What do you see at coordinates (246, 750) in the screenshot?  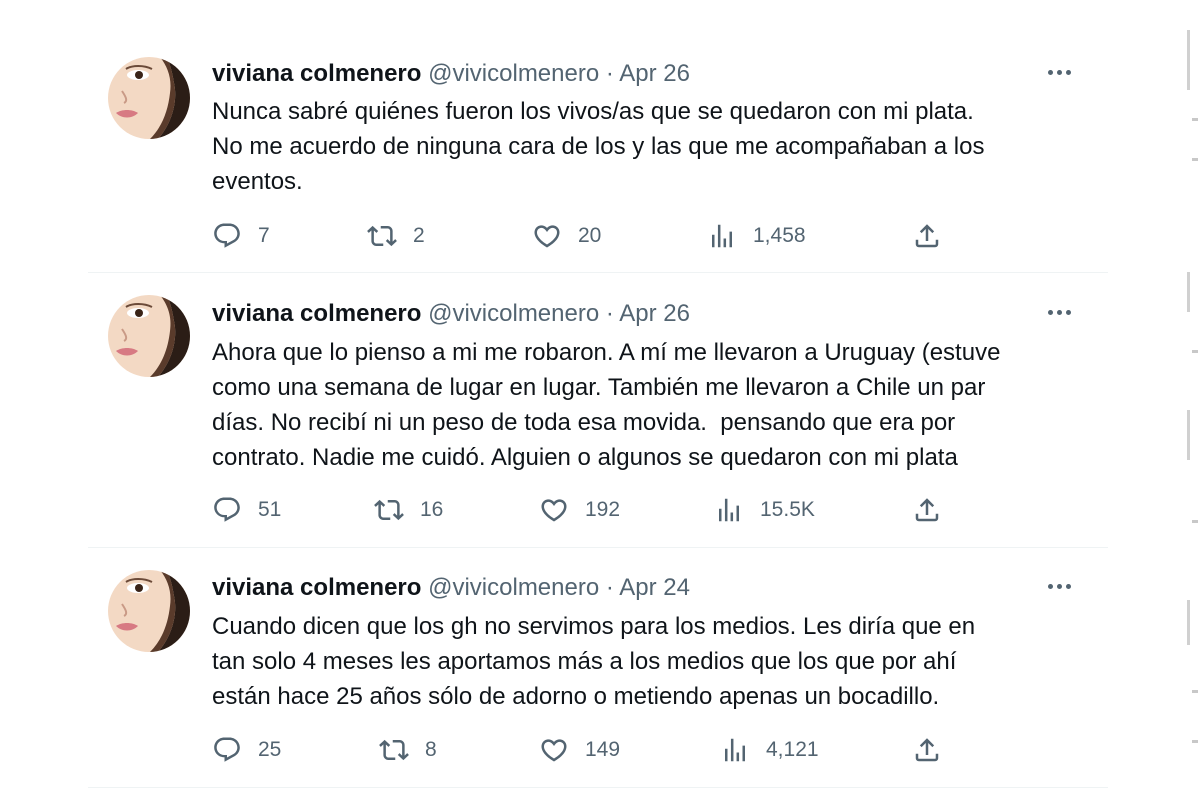 I see `reply-button: 25` at bounding box center [246, 750].